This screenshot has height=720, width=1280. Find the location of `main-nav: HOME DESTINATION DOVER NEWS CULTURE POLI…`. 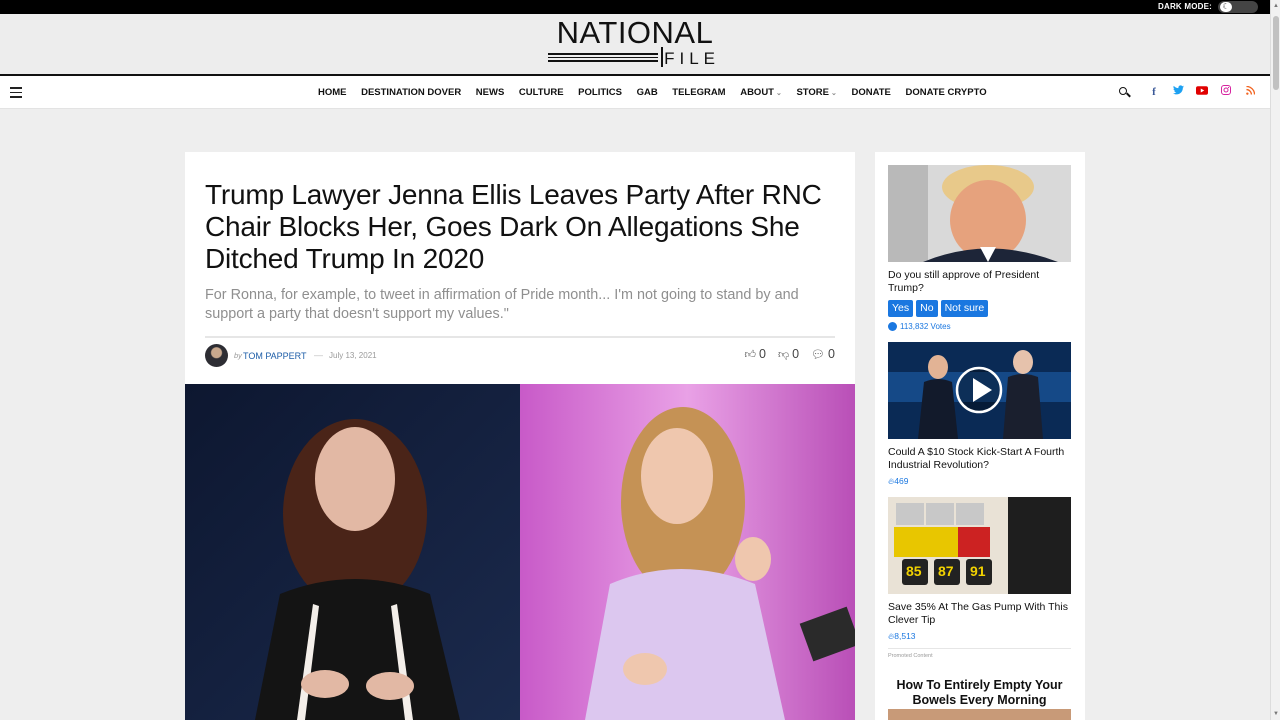

main-nav: HOME DESTINATION DOVER NEWS CULTURE POLI… is located at coordinates (635, 92).